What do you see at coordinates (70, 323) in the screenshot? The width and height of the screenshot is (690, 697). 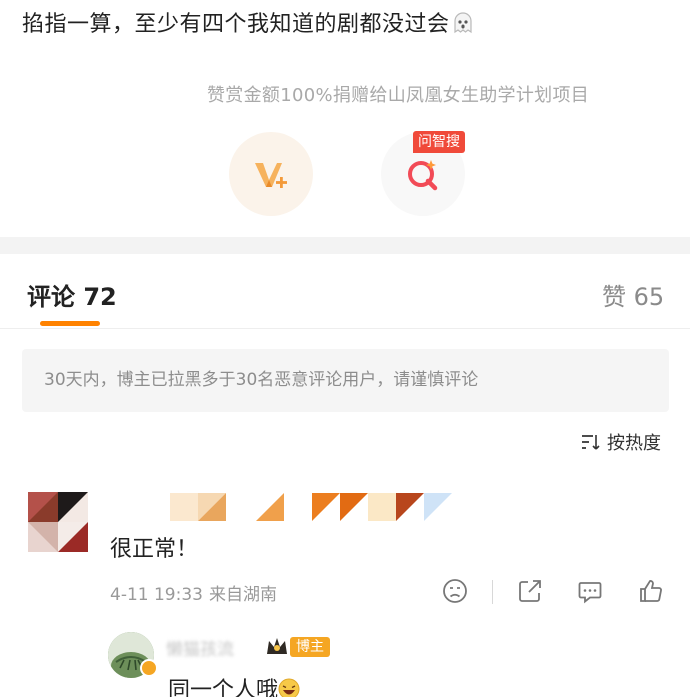 I see `active-tab-indicator` at bounding box center [70, 323].